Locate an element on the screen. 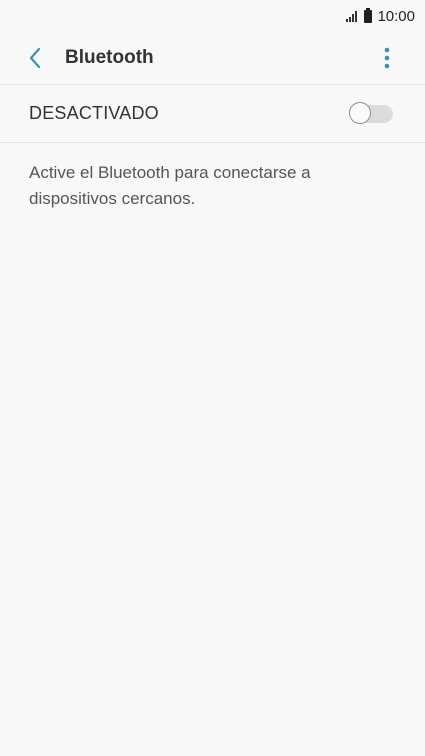  signal-icon is located at coordinates (352, 16).